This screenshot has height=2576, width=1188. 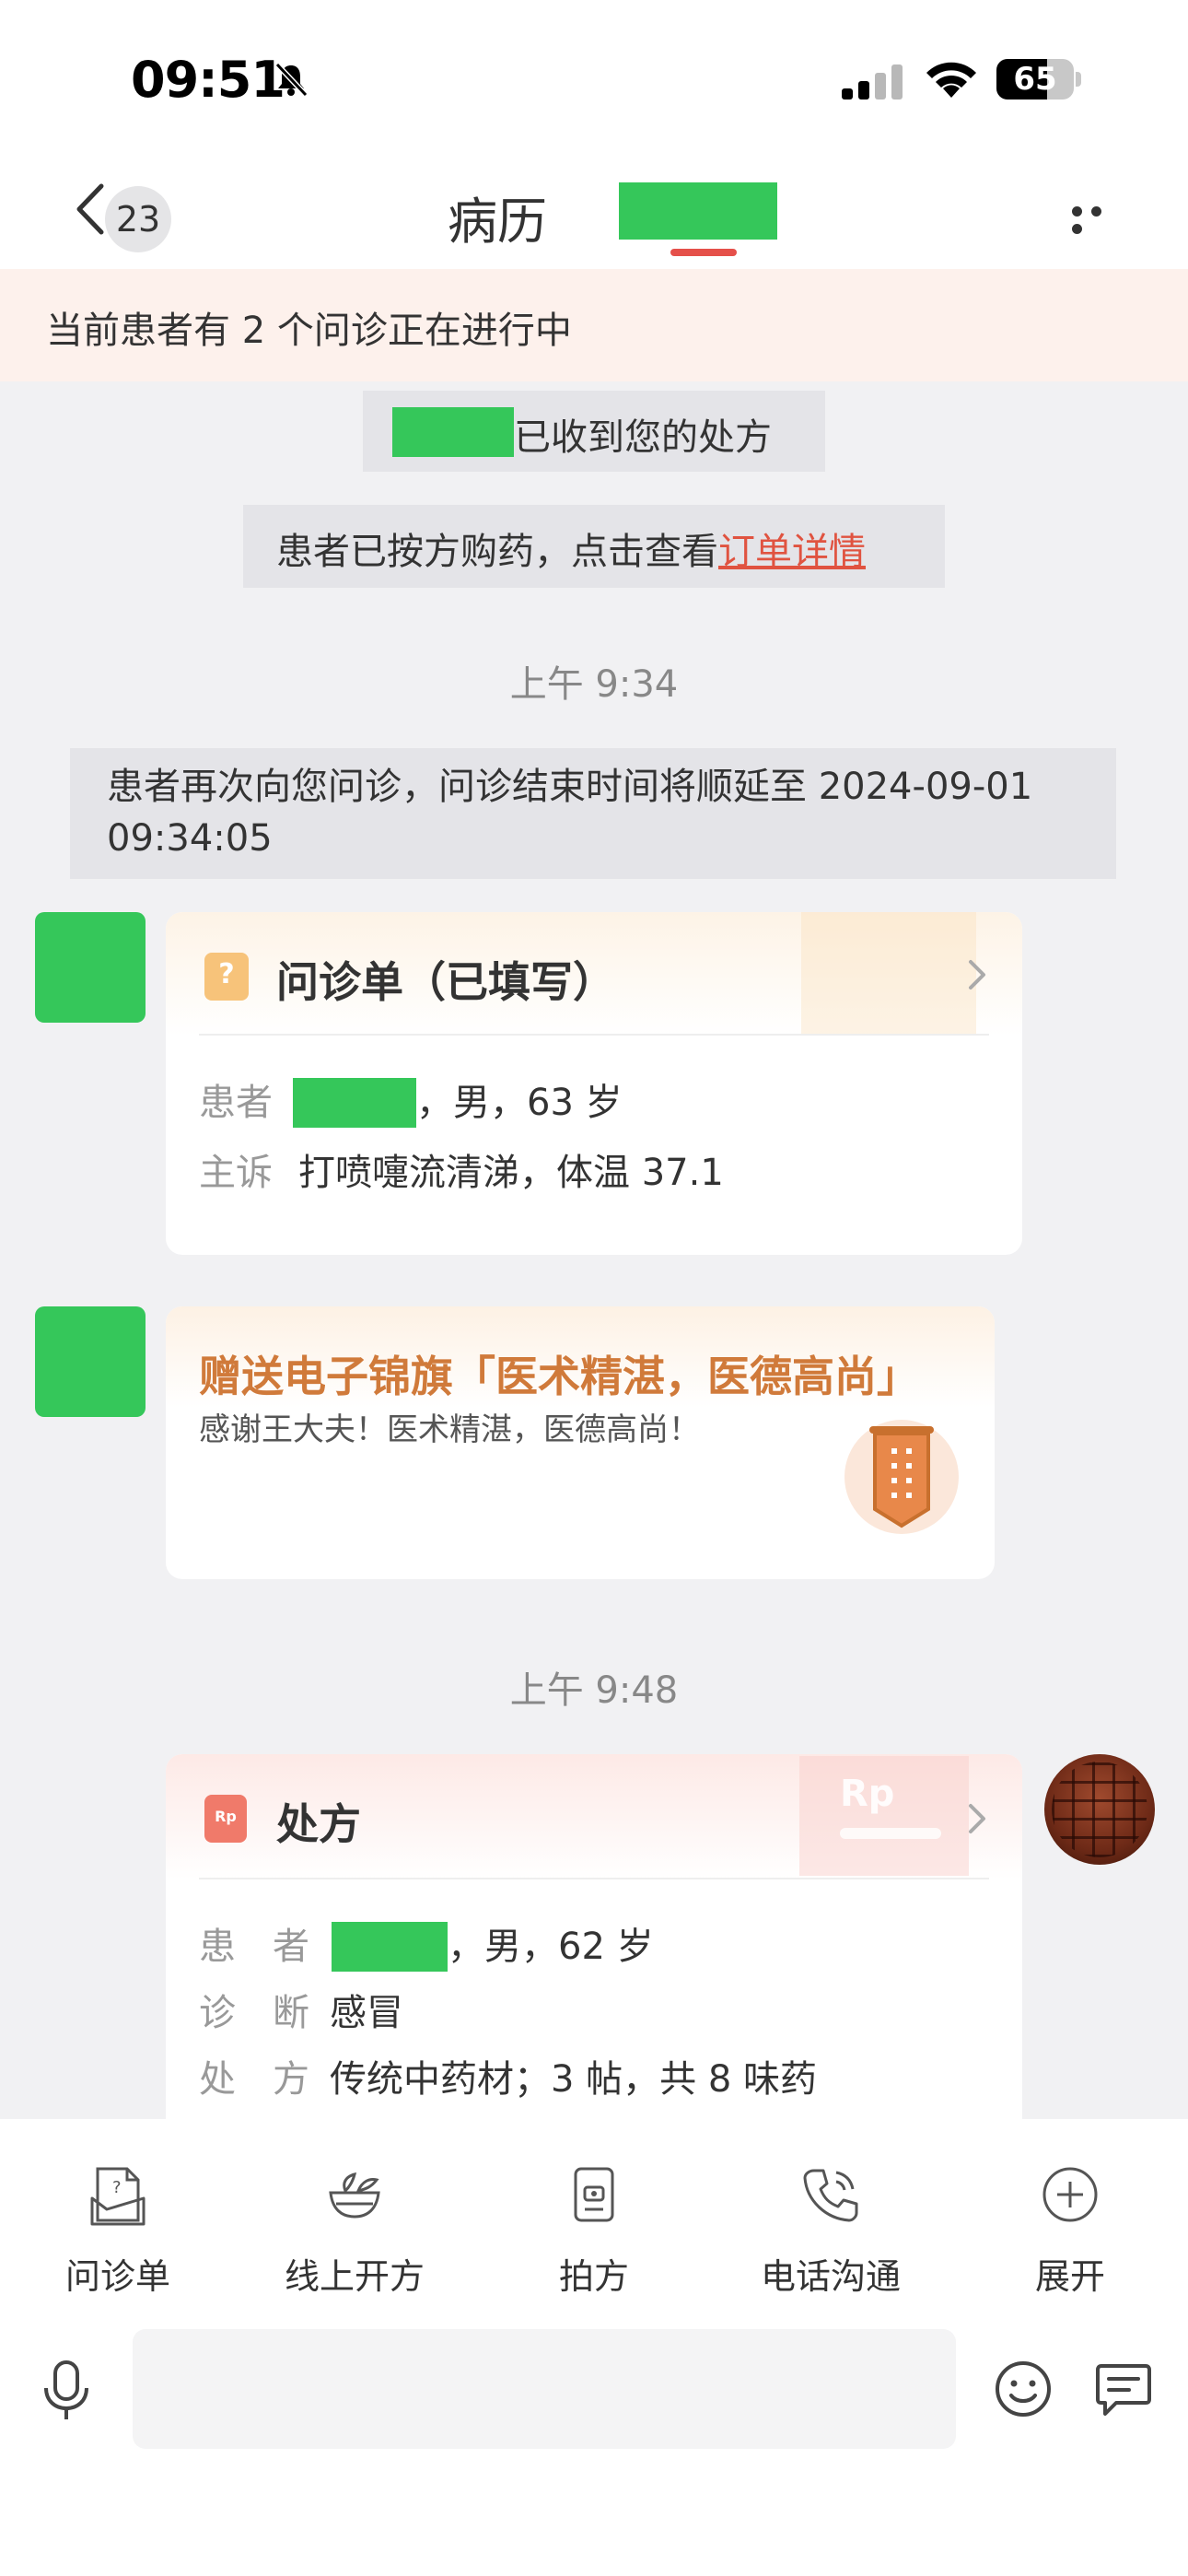 What do you see at coordinates (118, 2230) in the screenshot?
I see `toolbar-consult-form-button: ? 问诊单` at bounding box center [118, 2230].